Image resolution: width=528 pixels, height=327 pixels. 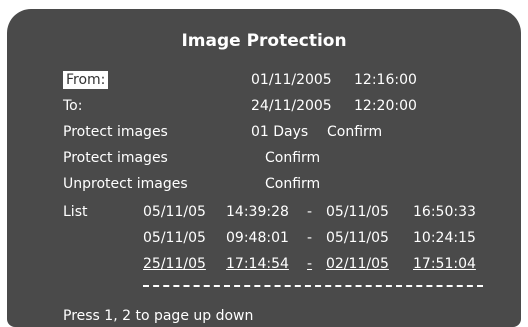 What do you see at coordinates (125, 184) in the screenshot?
I see `unprotect-label: Unprotect images` at bounding box center [125, 184].